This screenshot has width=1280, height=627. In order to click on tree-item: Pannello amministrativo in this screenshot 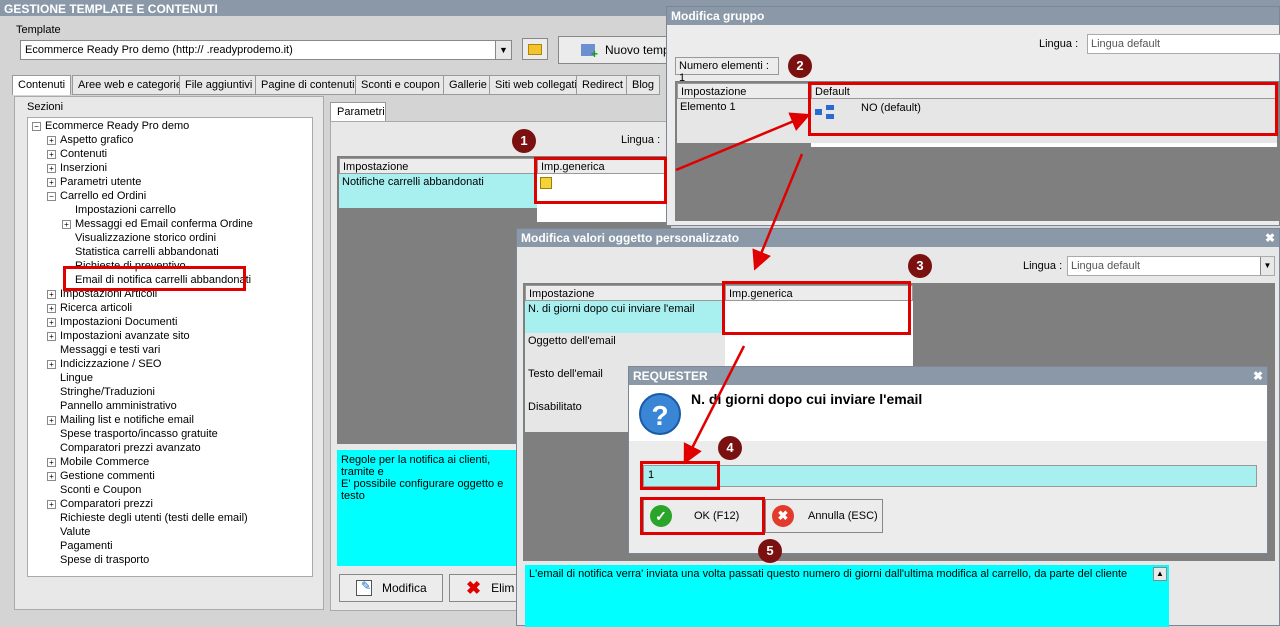, I will do `click(112, 406)`.